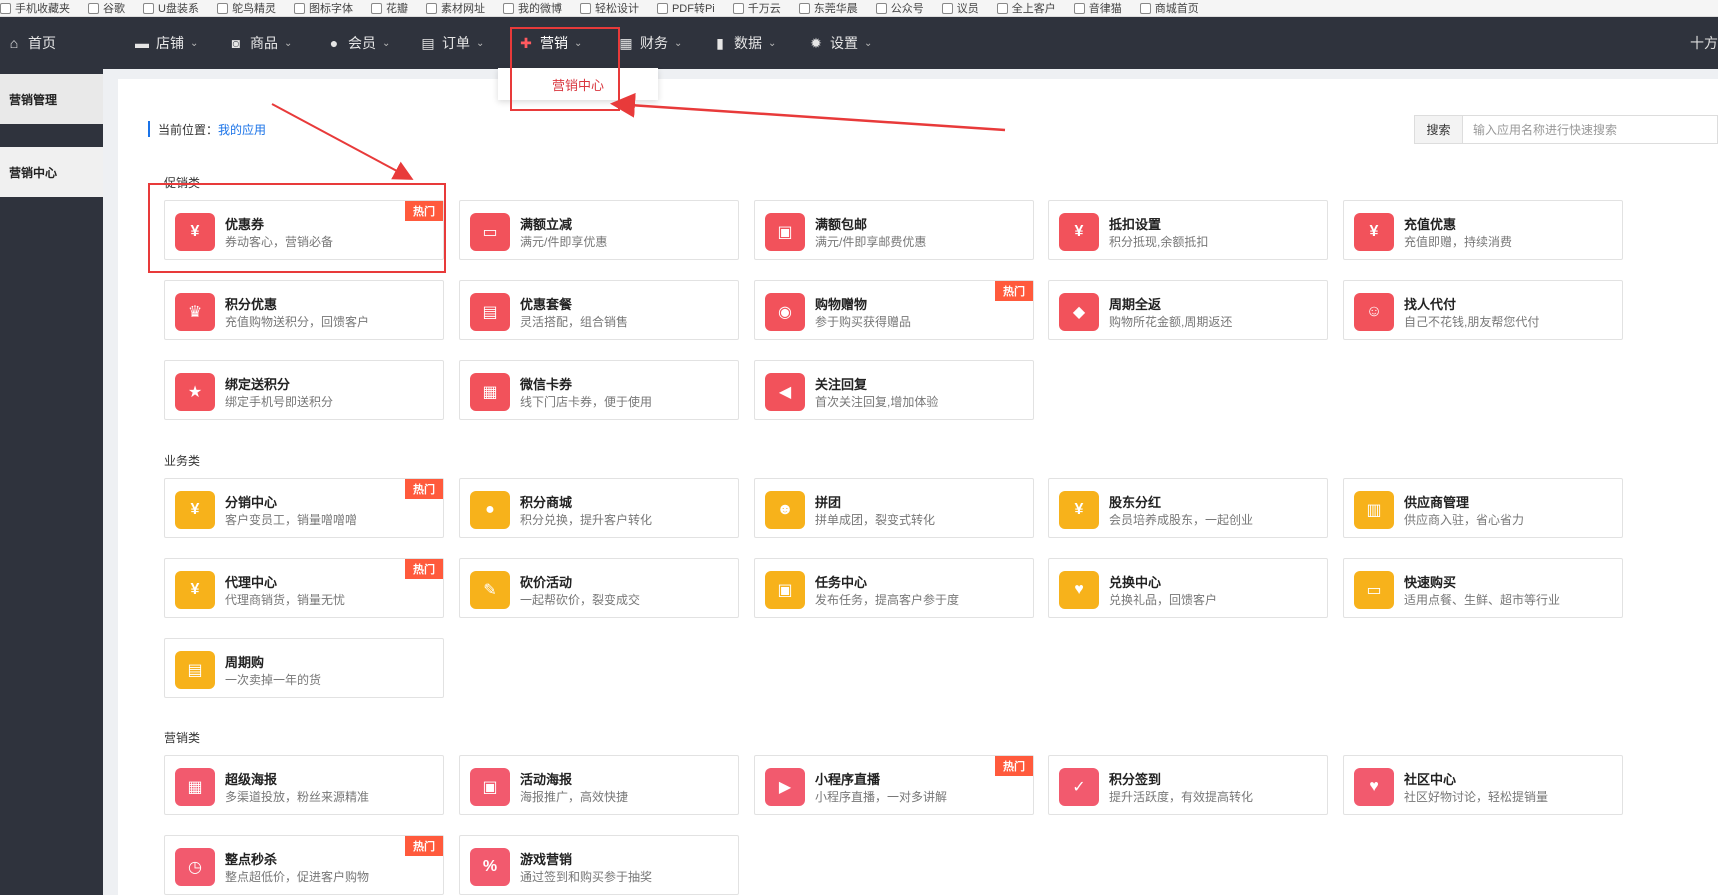 The image size is (1718, 895). I want to click on app-card: ¥ 优惠券 券动客心，营销必备 热门, so click(304, 230).